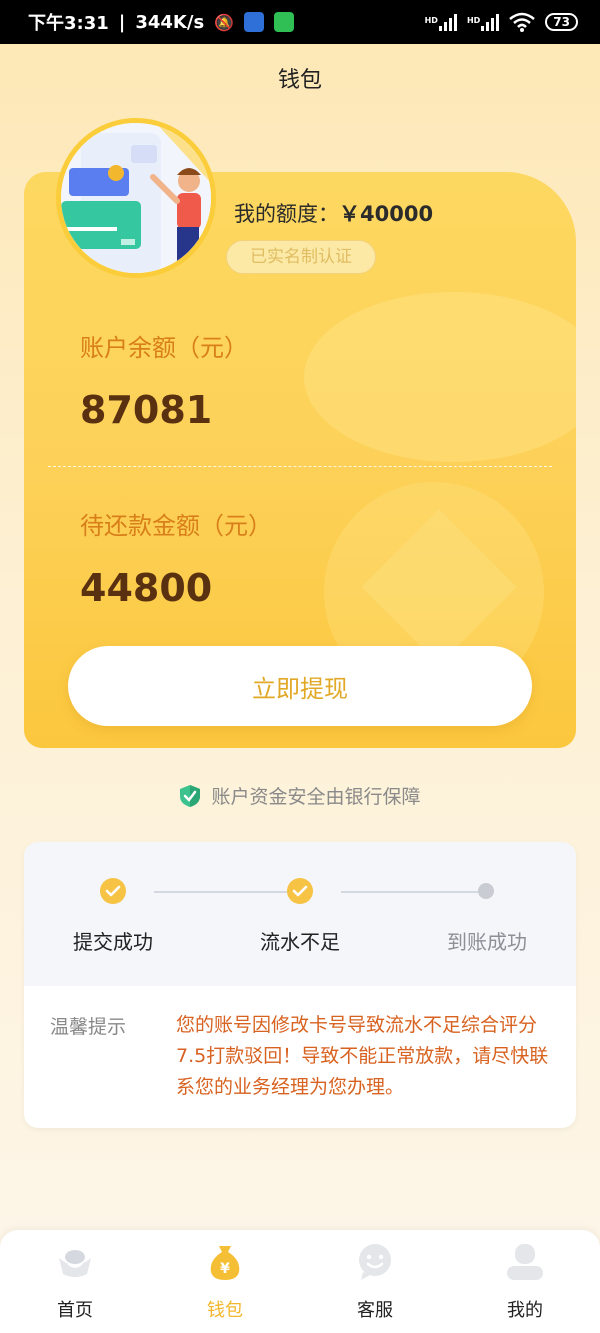  I want to click on tab-mine: 我的, so click(525, 1282).